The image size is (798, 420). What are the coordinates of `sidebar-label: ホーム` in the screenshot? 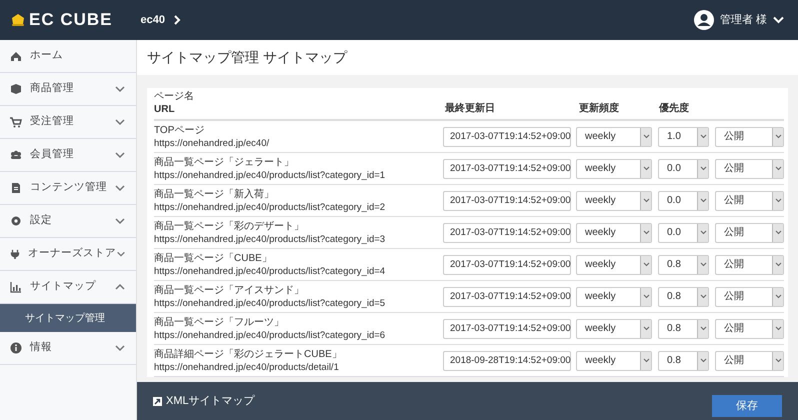 It's located at (78, 56).